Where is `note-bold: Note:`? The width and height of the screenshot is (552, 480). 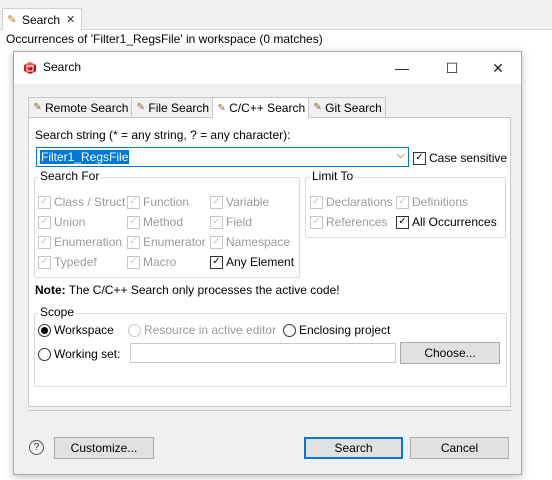 note-bold: Note: is located at coordinates (50, 290).